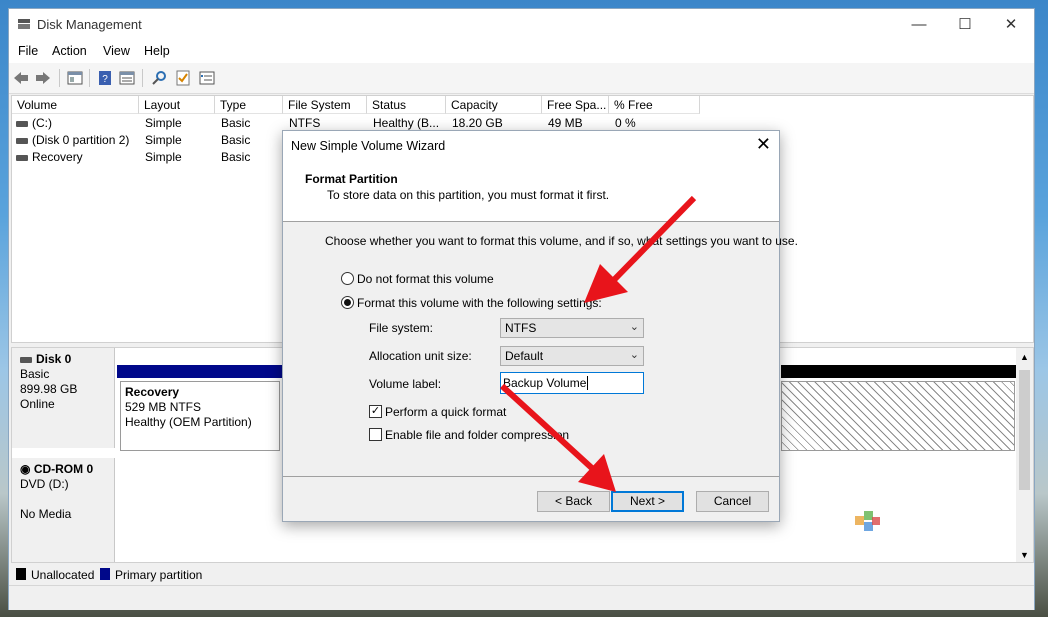 This screenshot has height=617, width=1048. What do you see at coordinates (406, 105) in the screenshot?
I see `column-status: Status` at bounding box center [406, 105].